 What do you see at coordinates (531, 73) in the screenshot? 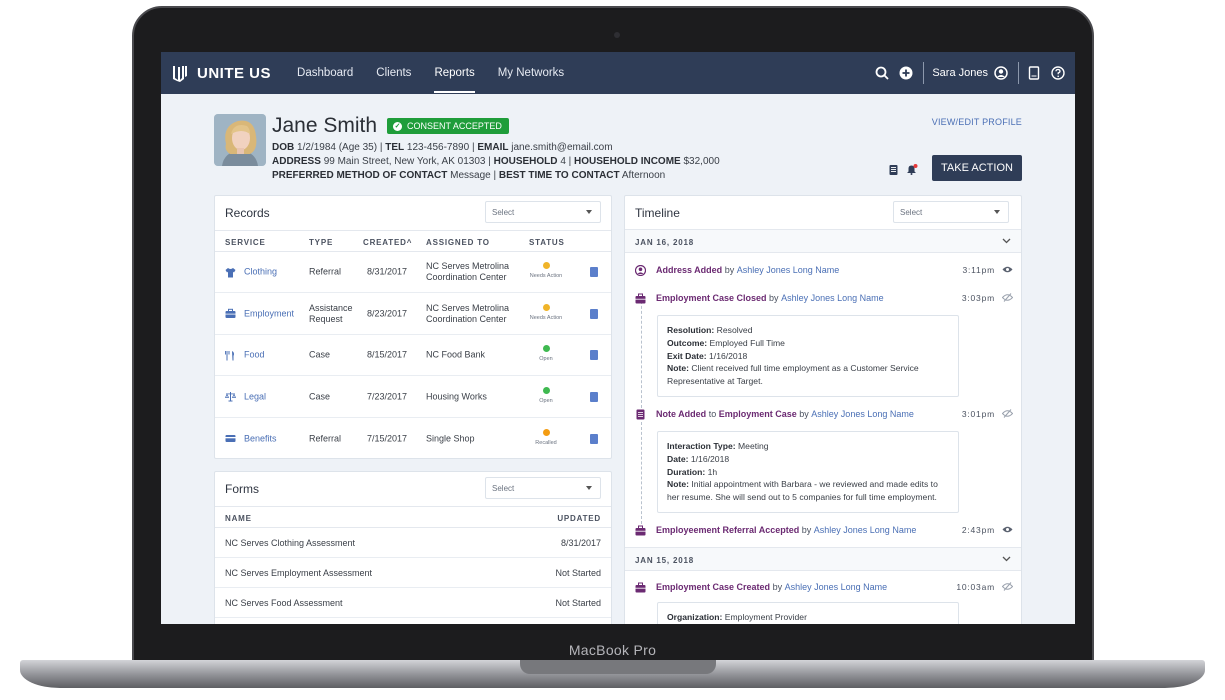
I see `nav-my-networks: My Networks` at bounding box center [531, 73].